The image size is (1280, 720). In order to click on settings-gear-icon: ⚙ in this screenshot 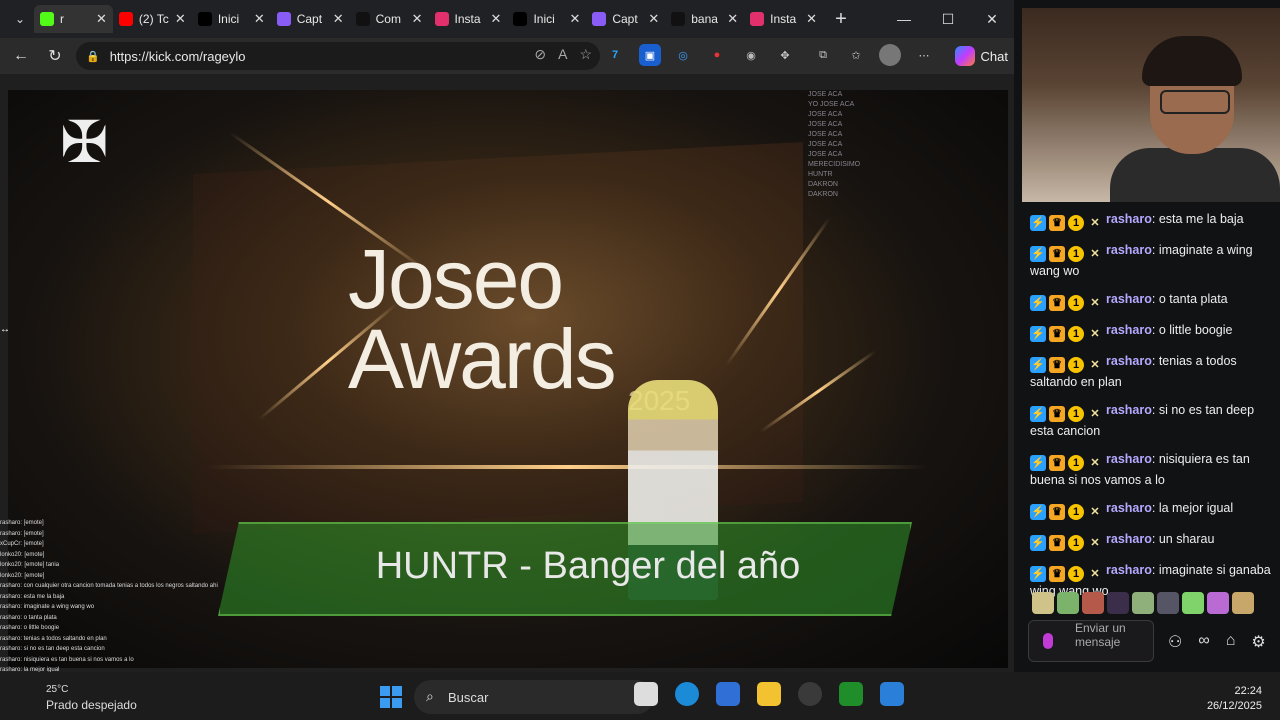, I will do `click(1258, 642)`.